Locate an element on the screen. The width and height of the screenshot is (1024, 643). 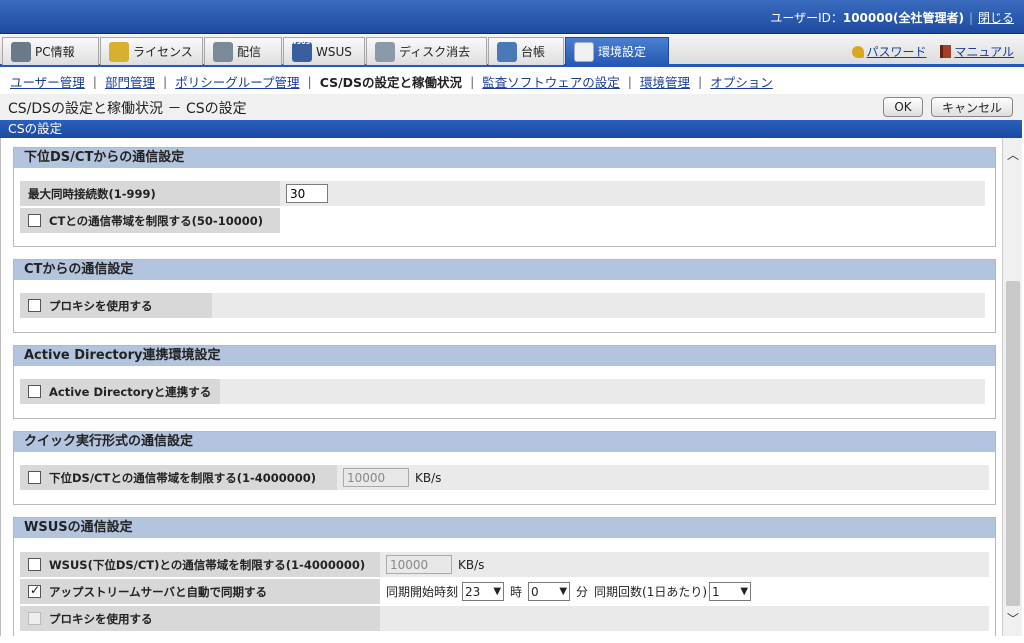
cancel-button: キャンセル is located at coordinates (972, 107).